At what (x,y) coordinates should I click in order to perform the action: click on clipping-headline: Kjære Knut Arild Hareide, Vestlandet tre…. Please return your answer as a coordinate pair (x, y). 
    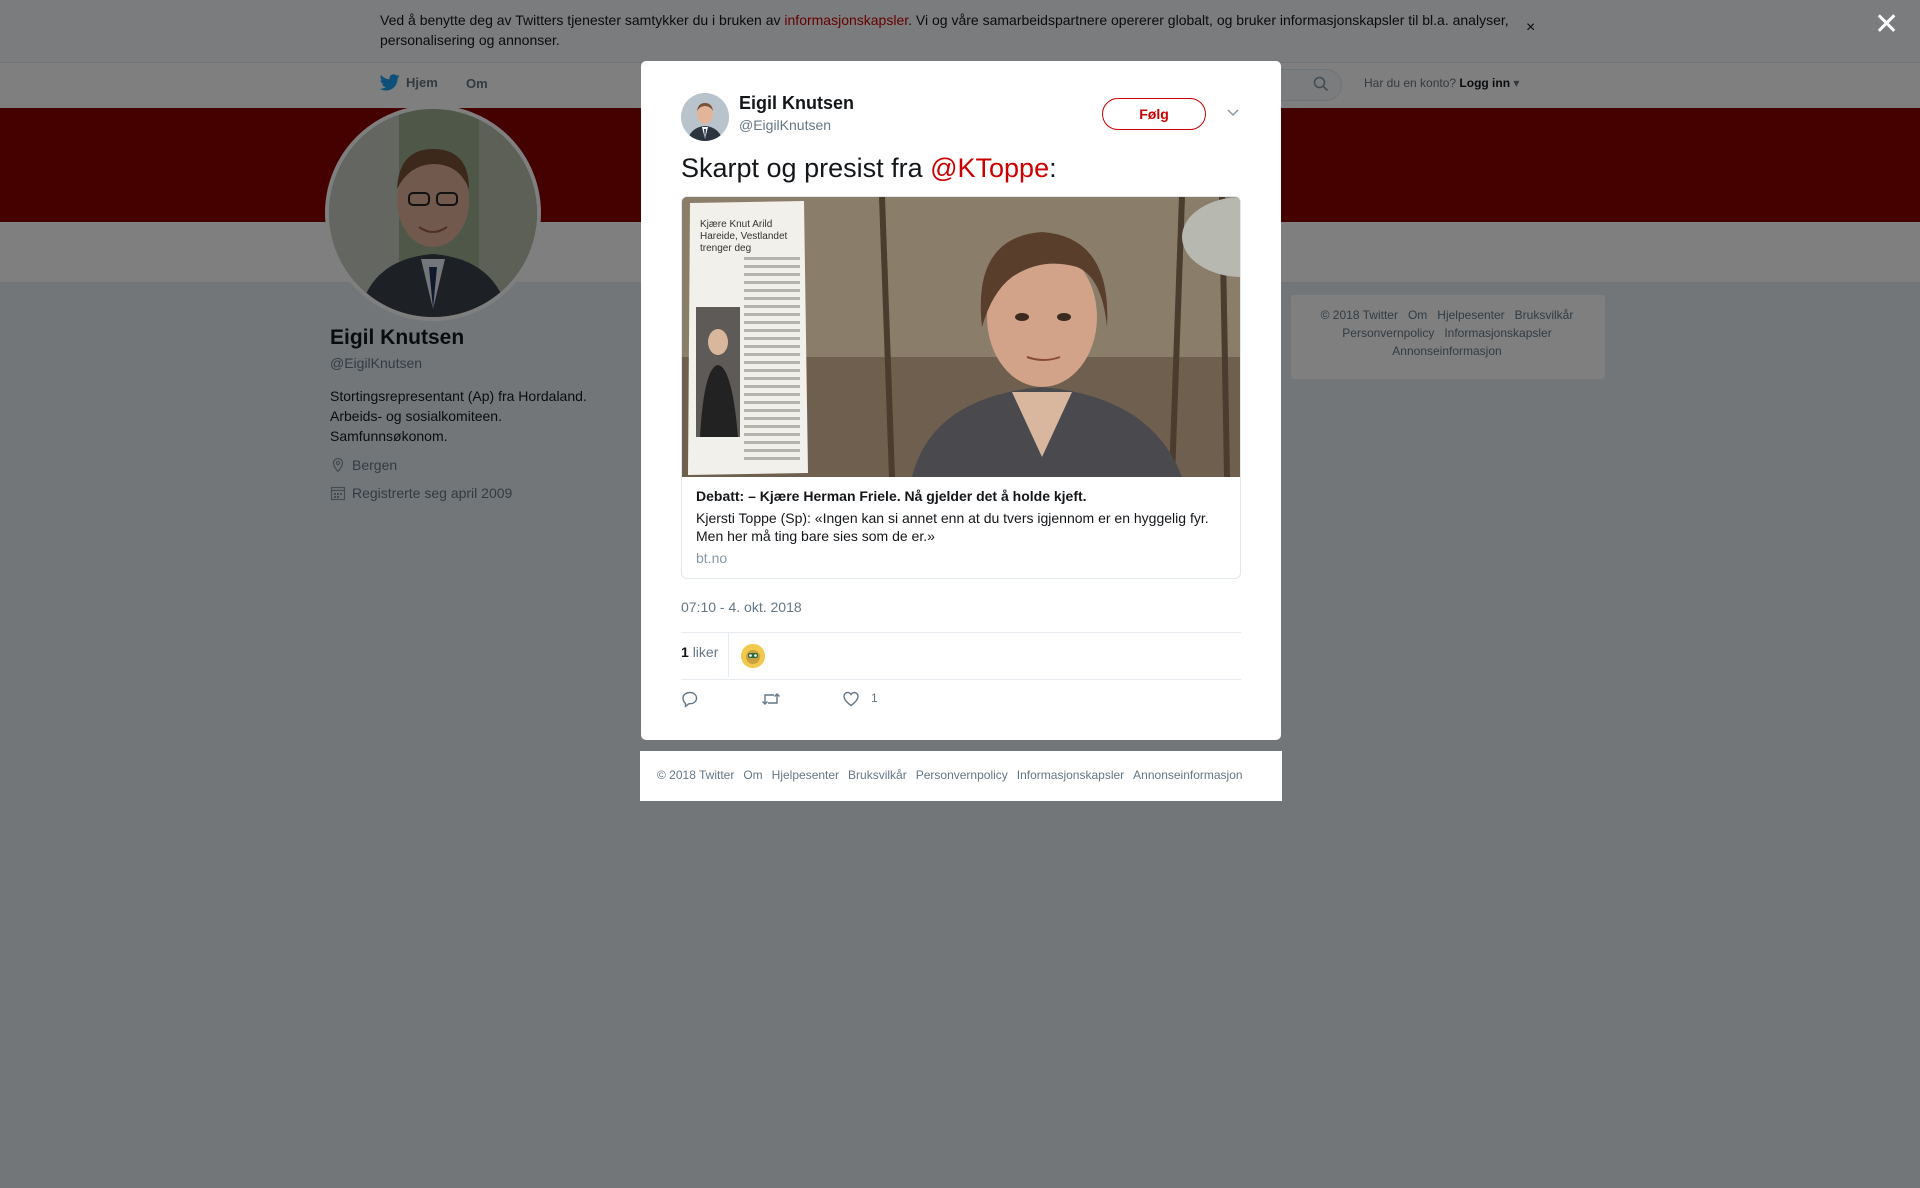
    Looking at the image, I should click on (744, 236).